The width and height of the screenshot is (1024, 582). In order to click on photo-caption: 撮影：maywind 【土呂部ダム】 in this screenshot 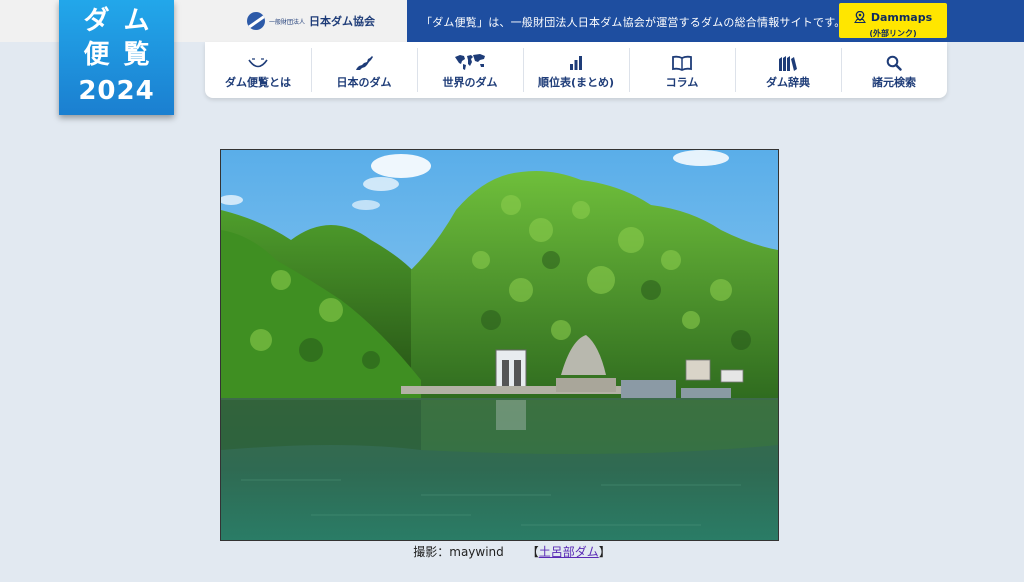, I will do `click(512, 551)`.